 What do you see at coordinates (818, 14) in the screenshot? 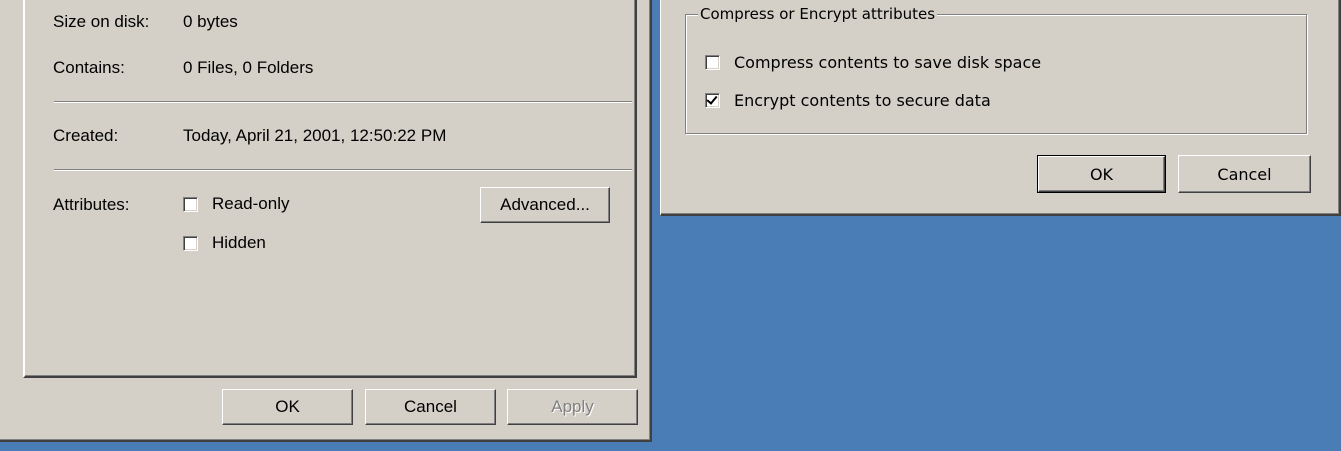
I see `groupbox-title: Compress or Encrypt attributes` at bounding box center [818, 14].